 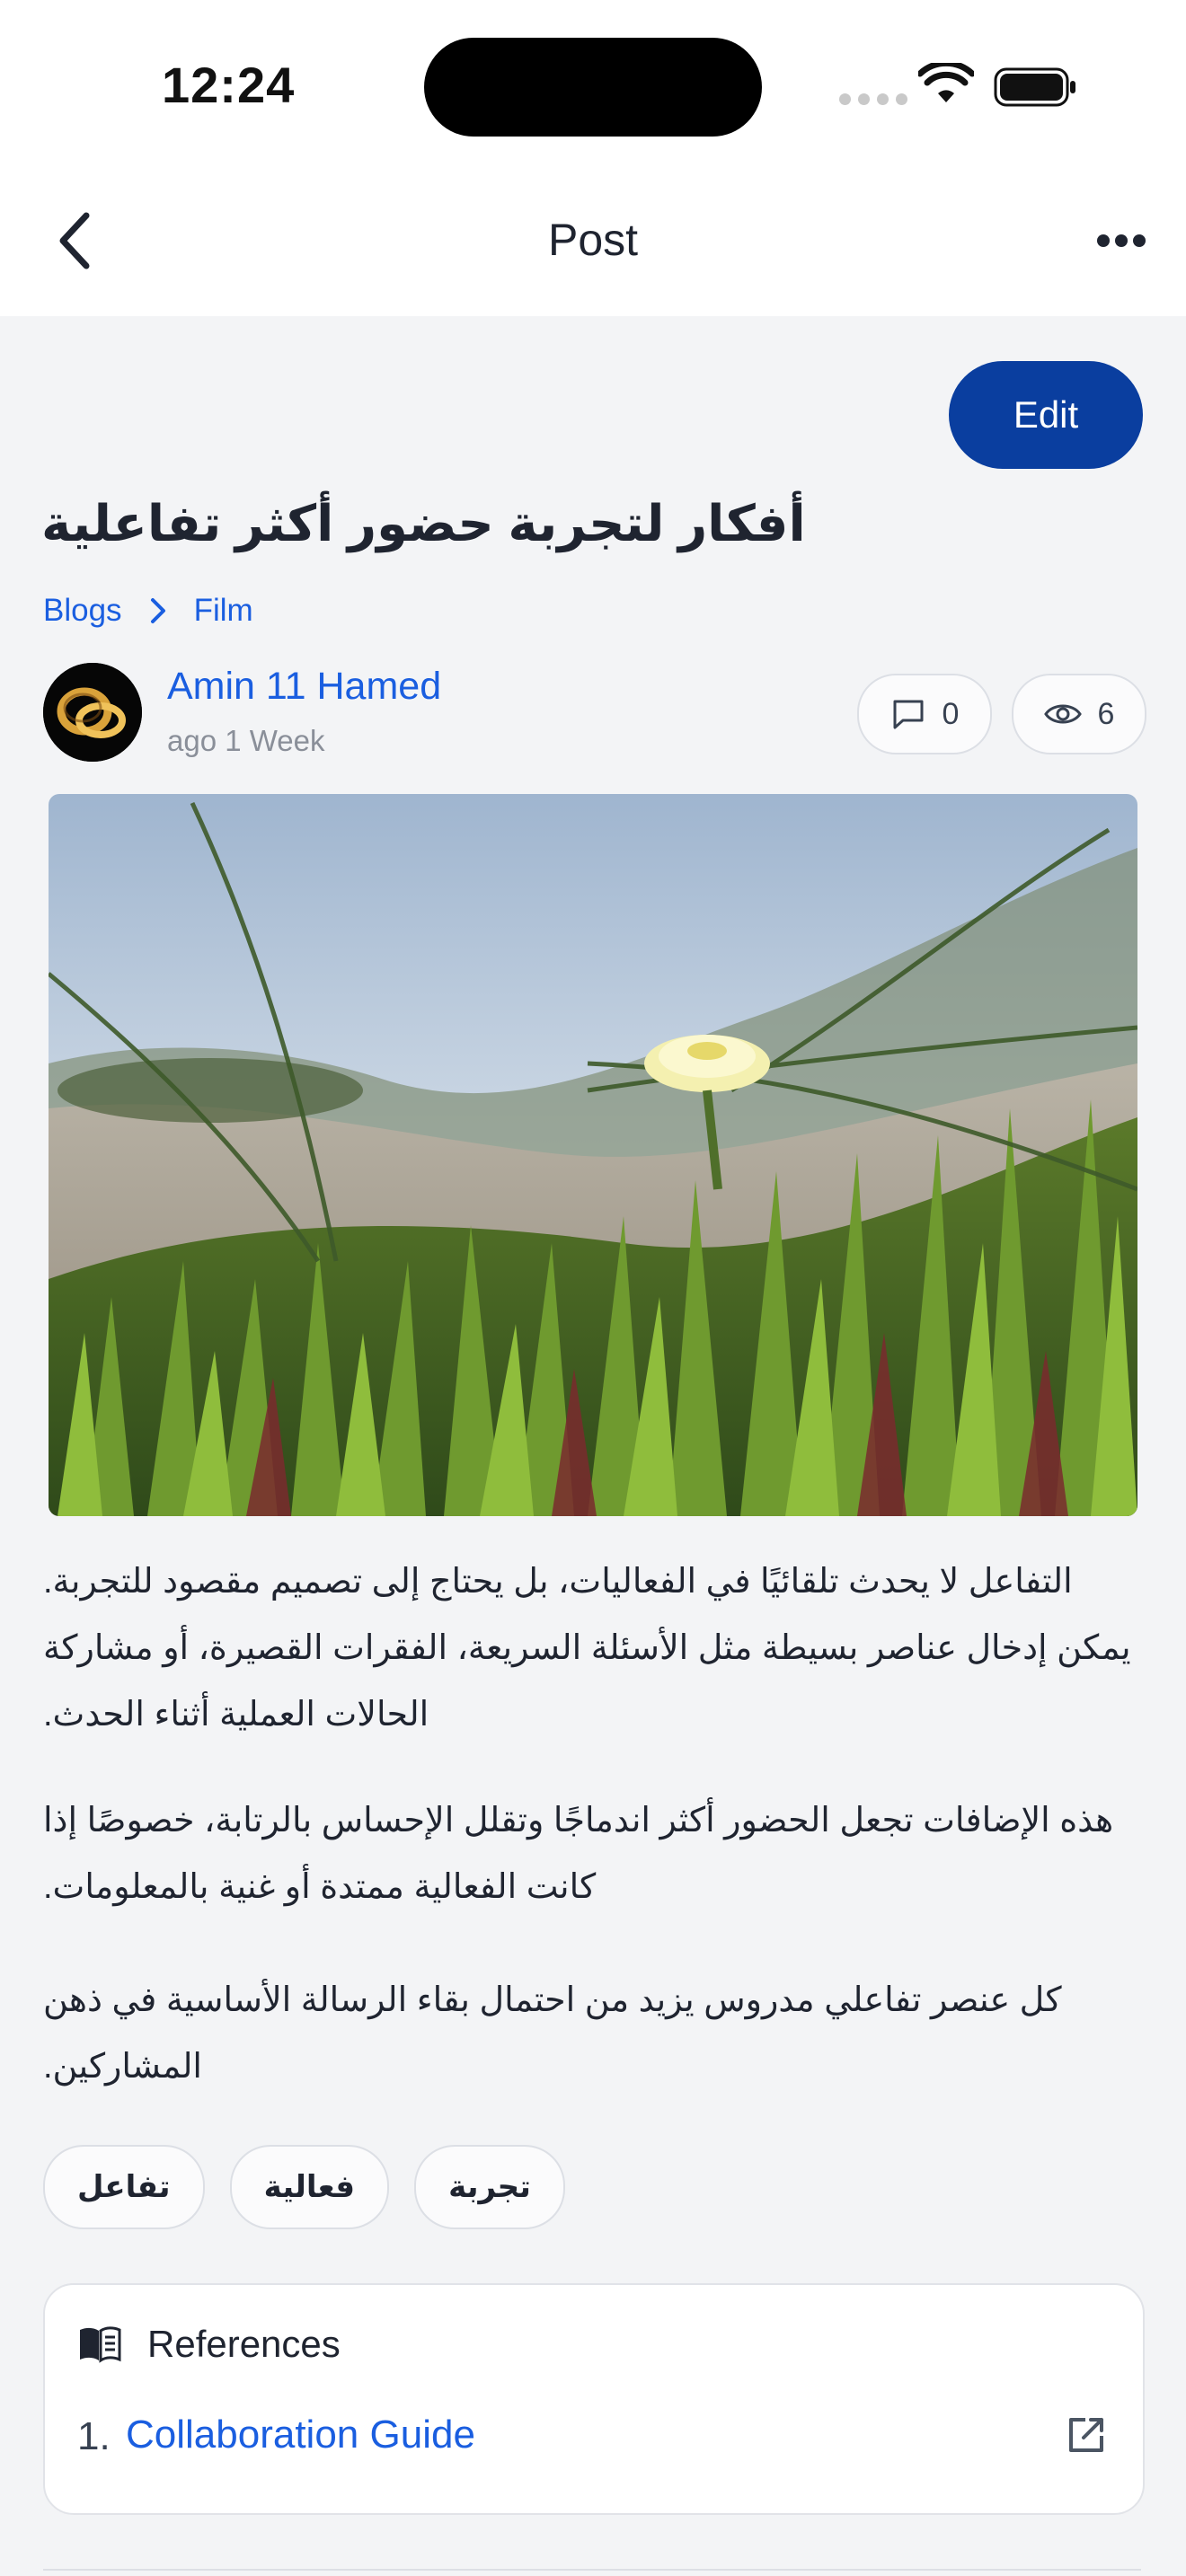 I want to click on more-options-button, so click(x=1122, y=241).